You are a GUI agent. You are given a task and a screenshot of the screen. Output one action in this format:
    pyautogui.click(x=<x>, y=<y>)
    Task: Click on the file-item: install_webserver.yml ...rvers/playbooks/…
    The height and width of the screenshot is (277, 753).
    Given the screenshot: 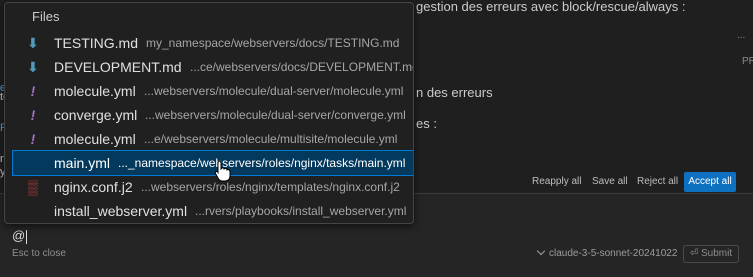 What is the action you would take?
    pyautogui.click(x=213, y=211)
    